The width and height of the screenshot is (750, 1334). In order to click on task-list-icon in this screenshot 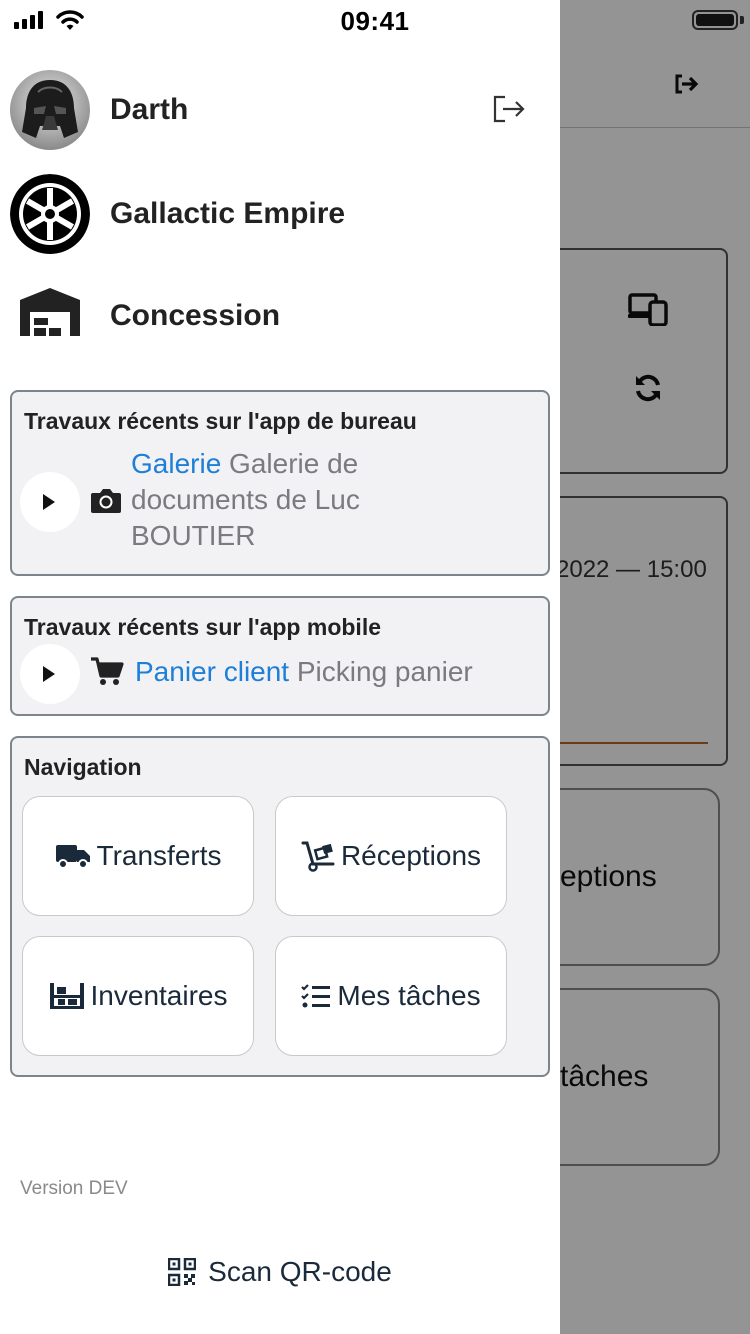, I will do `click(316, 996)`.